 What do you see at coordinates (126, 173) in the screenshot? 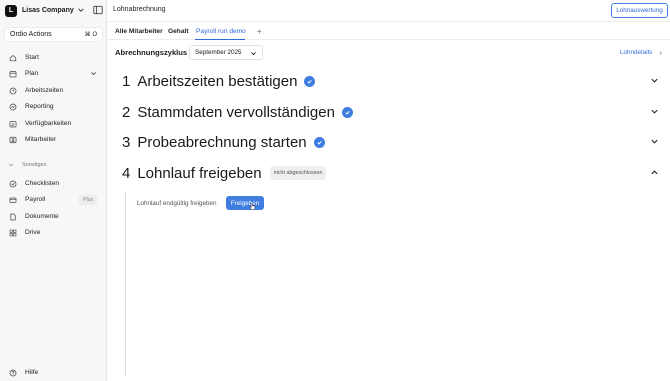
I see `step-number: 4` at bounding box center [126, 173].